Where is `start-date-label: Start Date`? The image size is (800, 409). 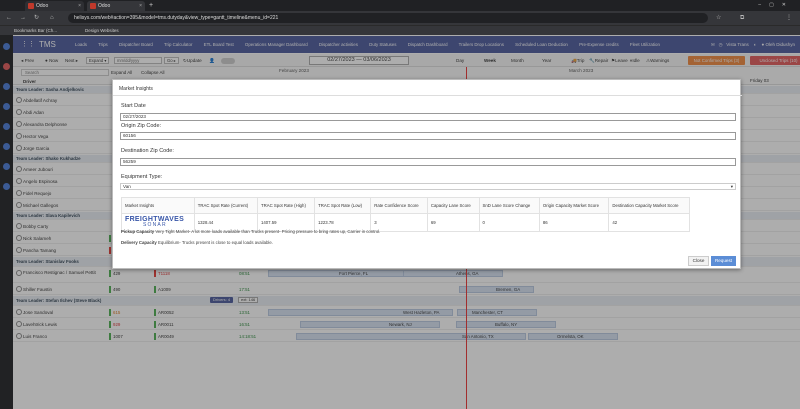 start-date-label: Start Date is located at coordinates (133, 106).